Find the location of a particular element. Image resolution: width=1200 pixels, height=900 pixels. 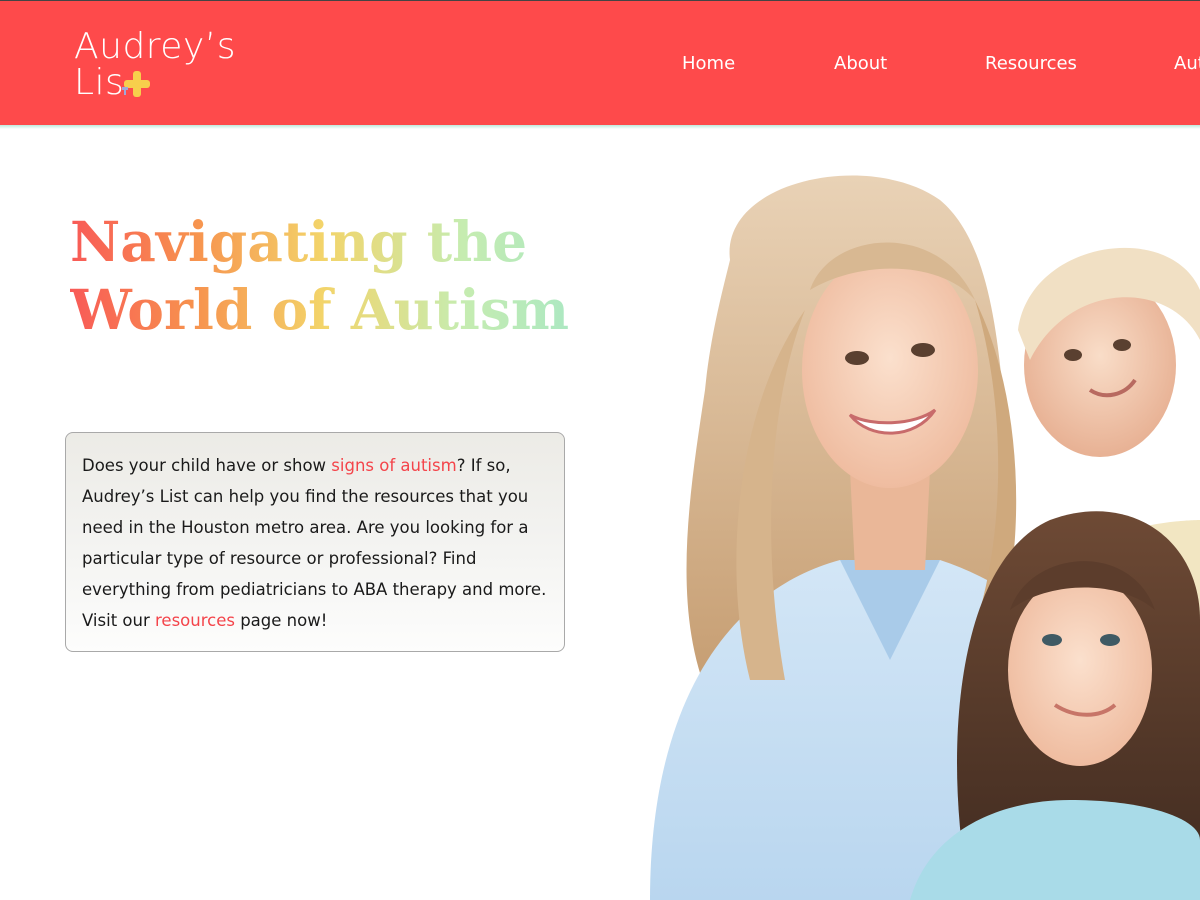

header-shadow is located at coordinates (600, 127).